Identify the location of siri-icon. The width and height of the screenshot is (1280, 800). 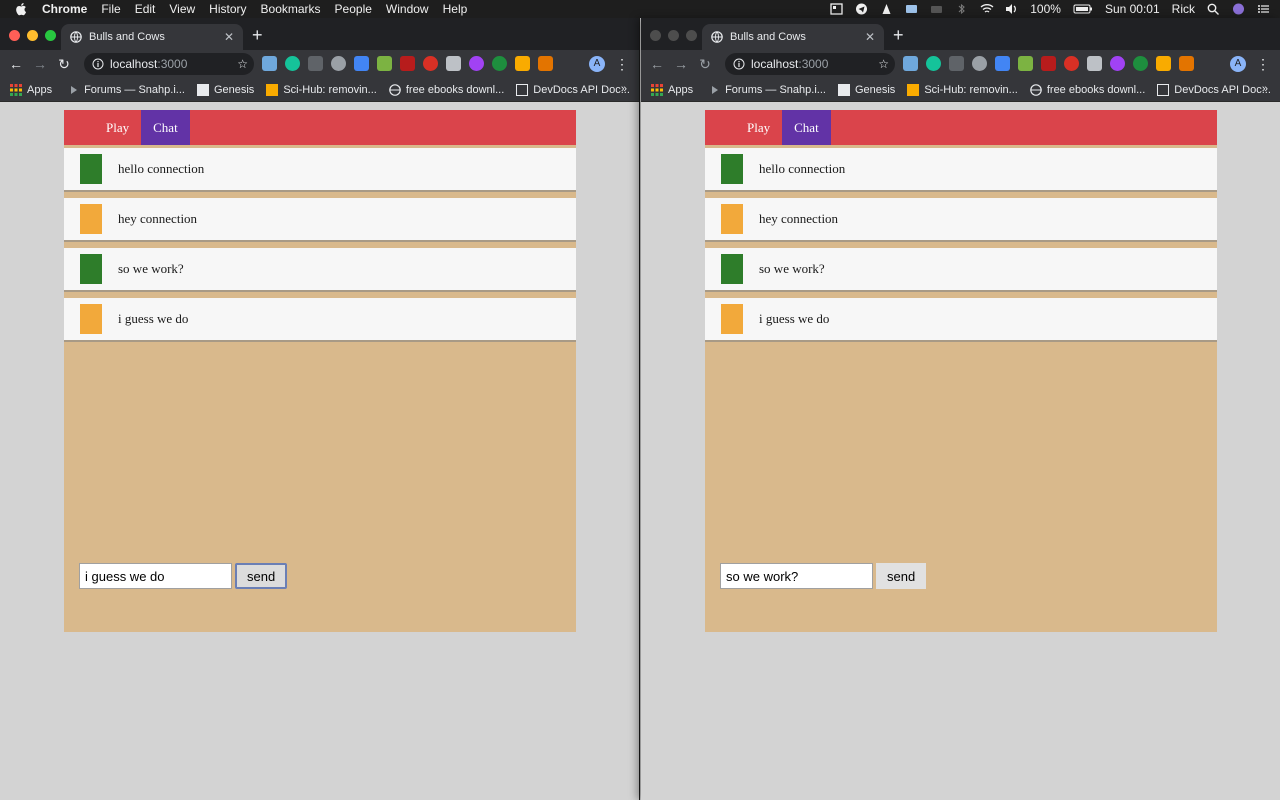
(1238, 9).